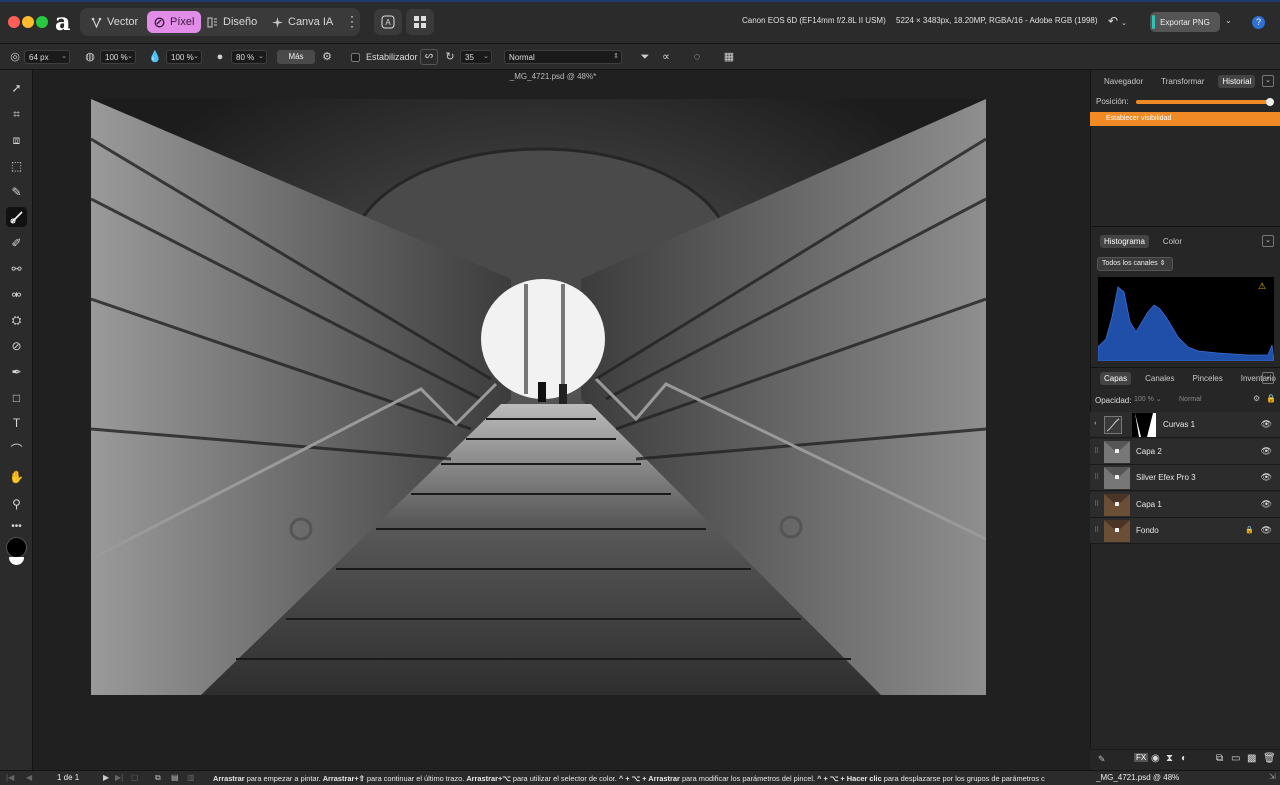  What do you see at coordinates (697, 57) in the screenshot?
I see `symmetry-icon: ◌` at bounding box center [697, 57].